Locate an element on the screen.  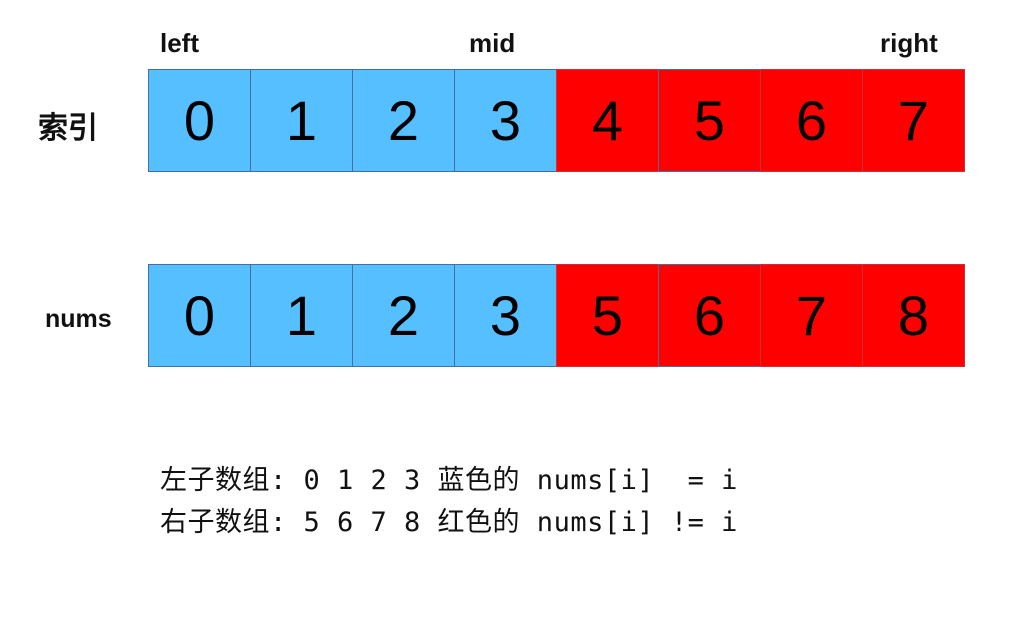
index-cell: 5 is located at coordinates (709, 120).